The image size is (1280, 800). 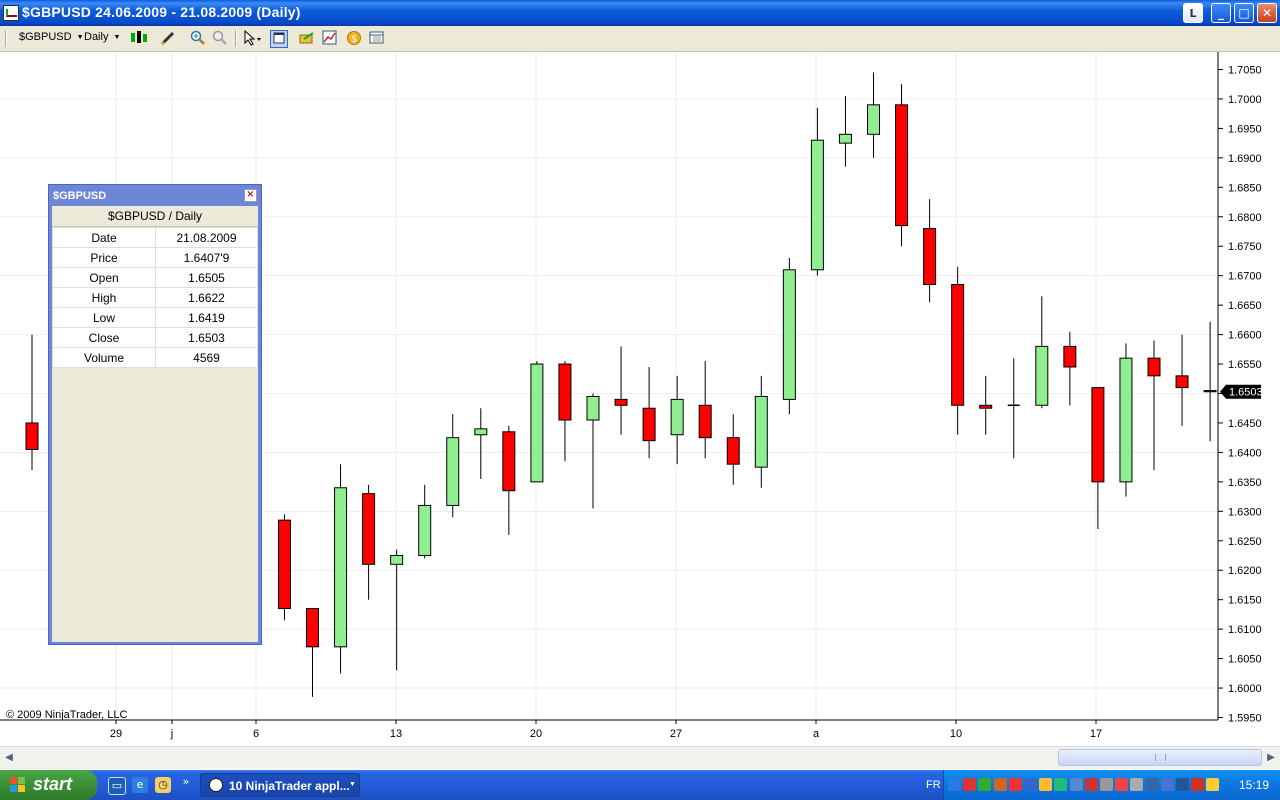 What do you see at coordinates (1106, 784) in the screenshot?
I see `pen-icon` at bounding box center [1106, 784].